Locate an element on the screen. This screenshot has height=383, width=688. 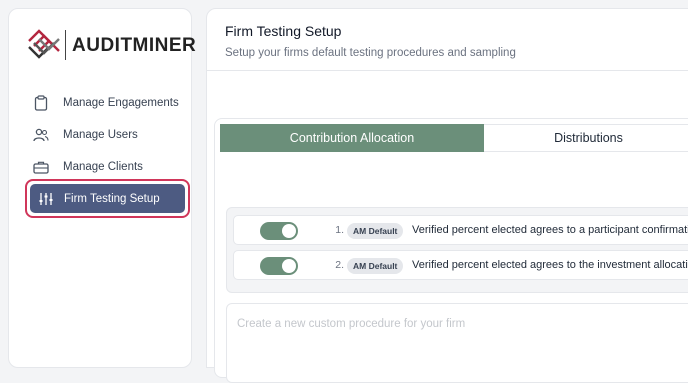
tab-bar: Contribution Allocation Distributions is located at coordinates (454, 138).